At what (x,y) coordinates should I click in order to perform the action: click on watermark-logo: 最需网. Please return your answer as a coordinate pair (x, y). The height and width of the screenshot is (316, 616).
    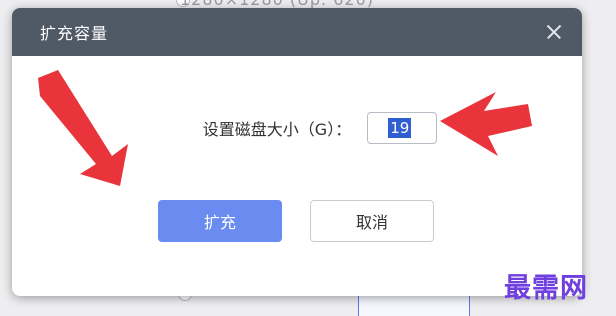
    Looking at the image, I should click on (546, 288).